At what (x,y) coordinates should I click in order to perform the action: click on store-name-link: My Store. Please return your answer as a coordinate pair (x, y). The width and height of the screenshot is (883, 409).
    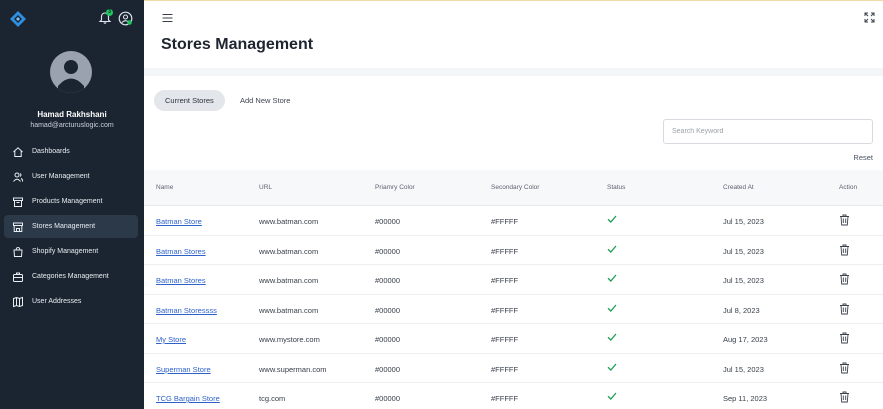
    Looking at the image, I should click on (171, 339).